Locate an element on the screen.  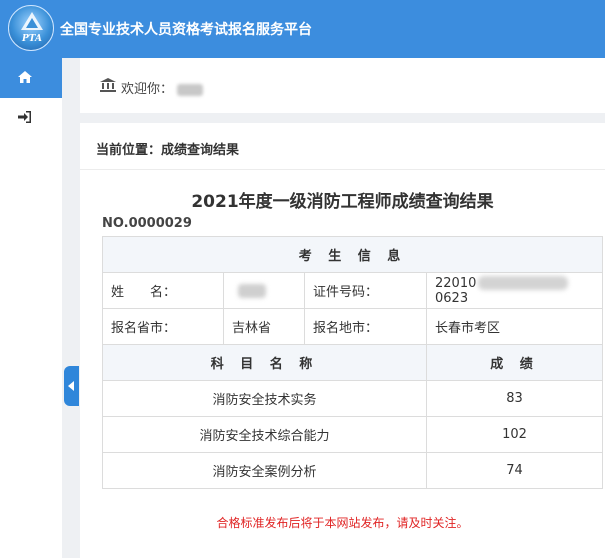
sidebar-item-login is located at coordinates (31, 118).